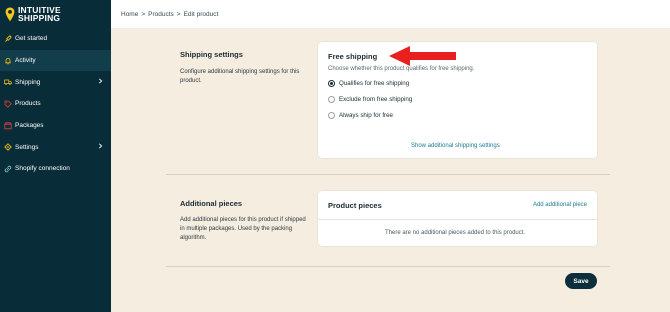  What do you see at coordinates (581, 281) in the screenshot?
I see `save-button: Save` at bounding box center [581, 281].